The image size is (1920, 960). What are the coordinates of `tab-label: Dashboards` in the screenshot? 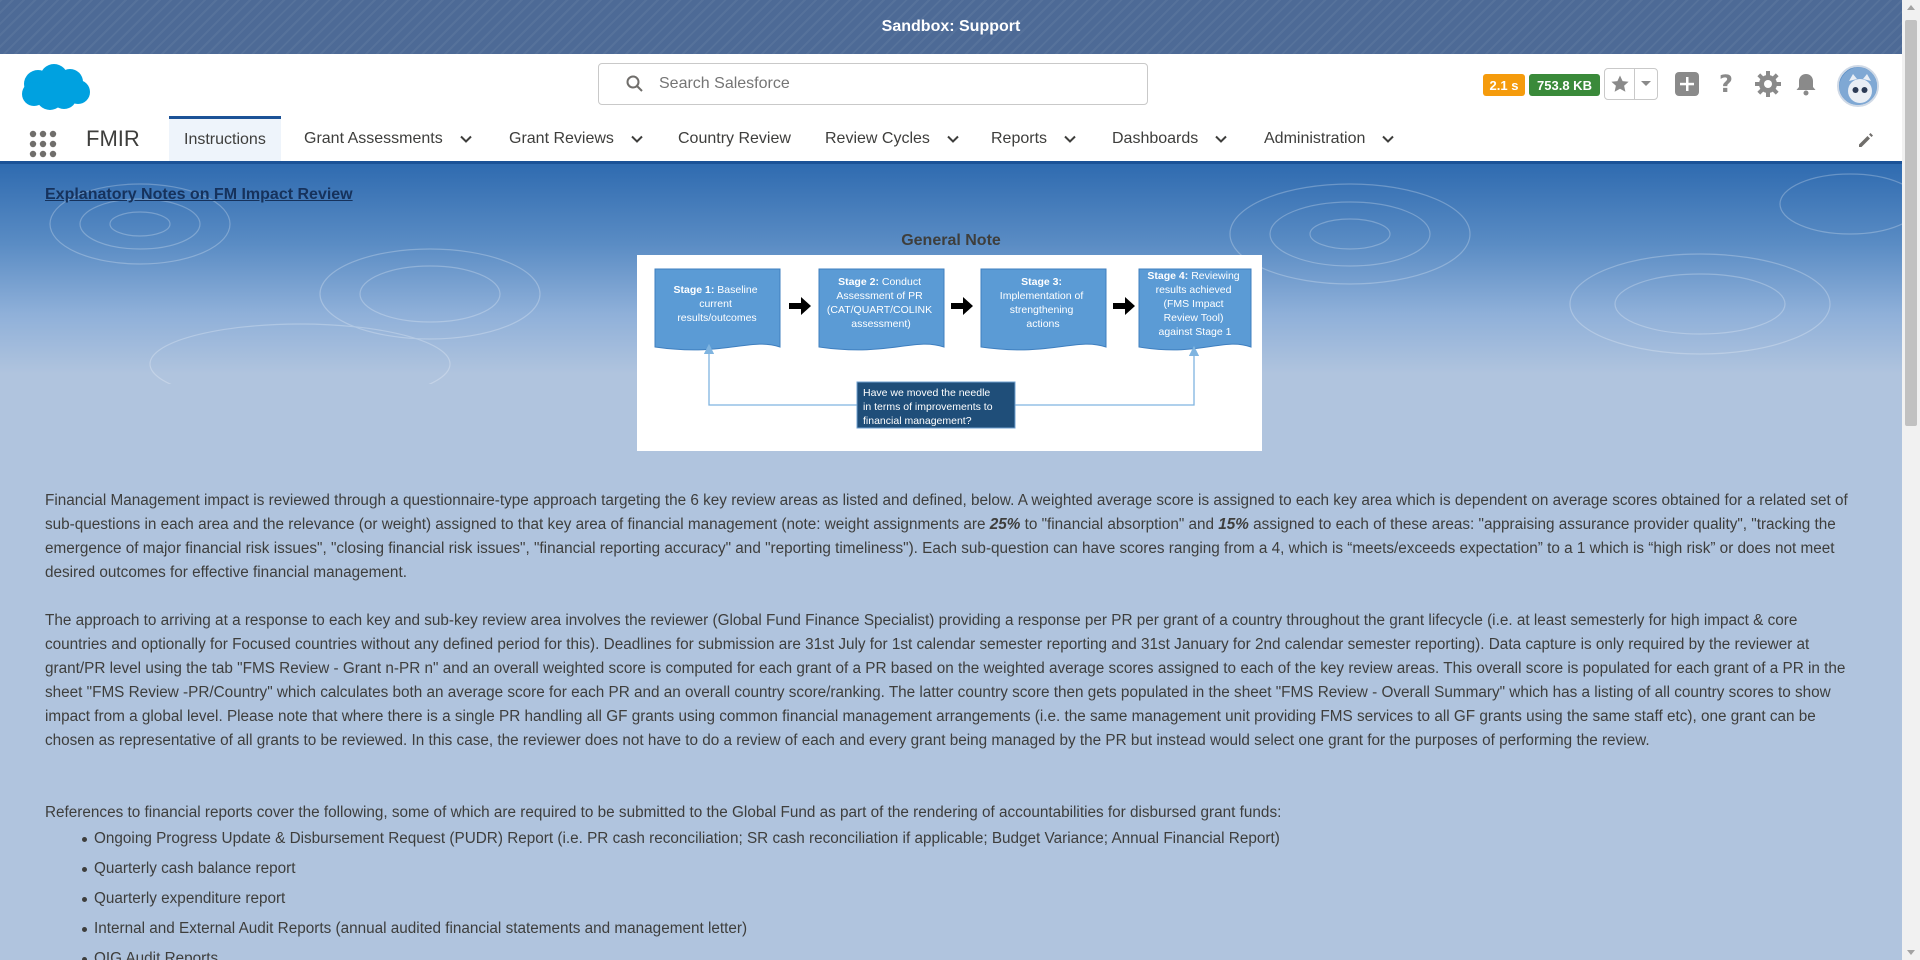 It's located at (1155, 138).